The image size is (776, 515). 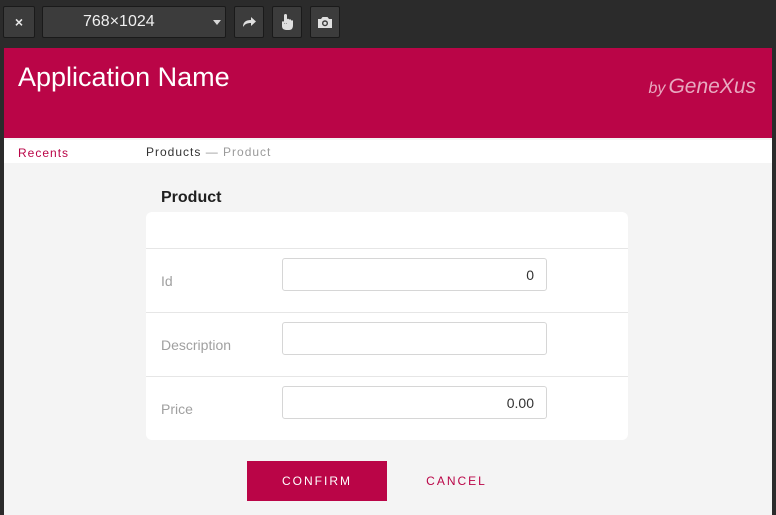 I want to click on field-row-price: Price, so click(x=387, y=408).